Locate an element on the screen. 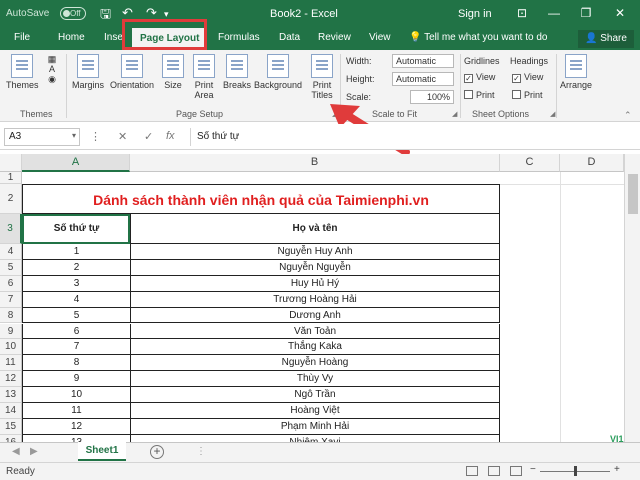 The width and height of the screenshot is (640, 480). add-sheet-icon: + is located at coordinates (157, 452).